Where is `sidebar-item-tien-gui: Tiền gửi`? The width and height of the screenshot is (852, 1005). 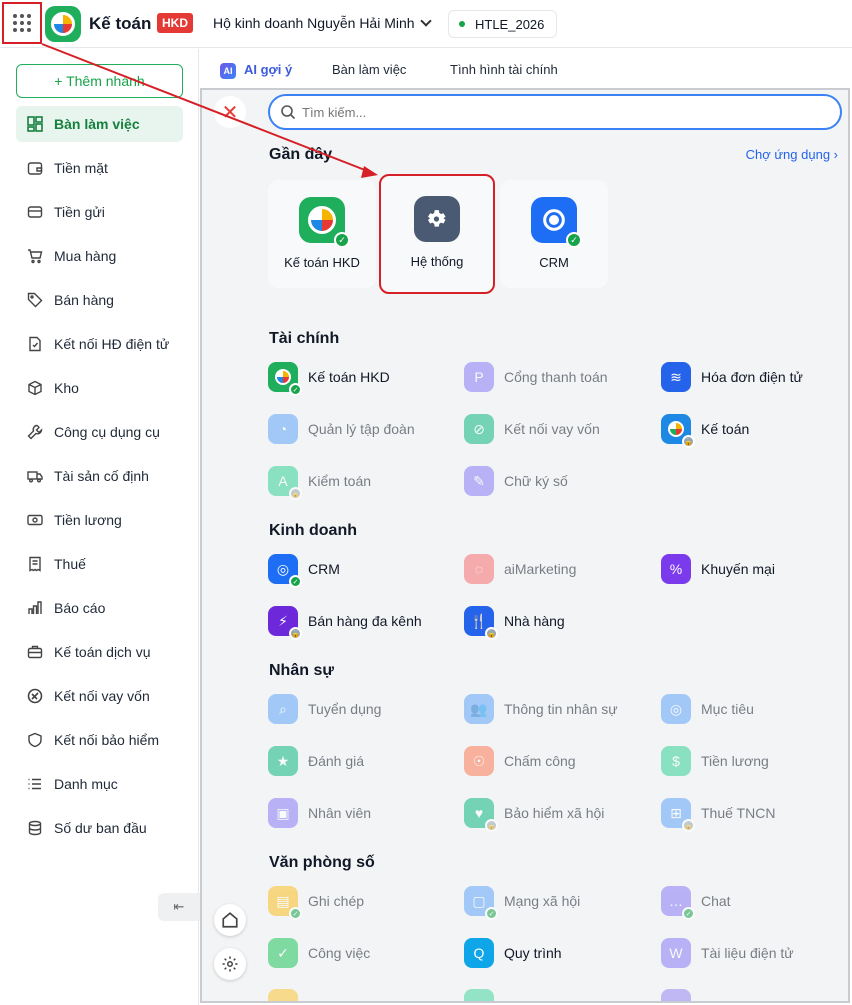
sidebar-item-tien-gui: Tiền gửi is located at coordinates (99, 212).